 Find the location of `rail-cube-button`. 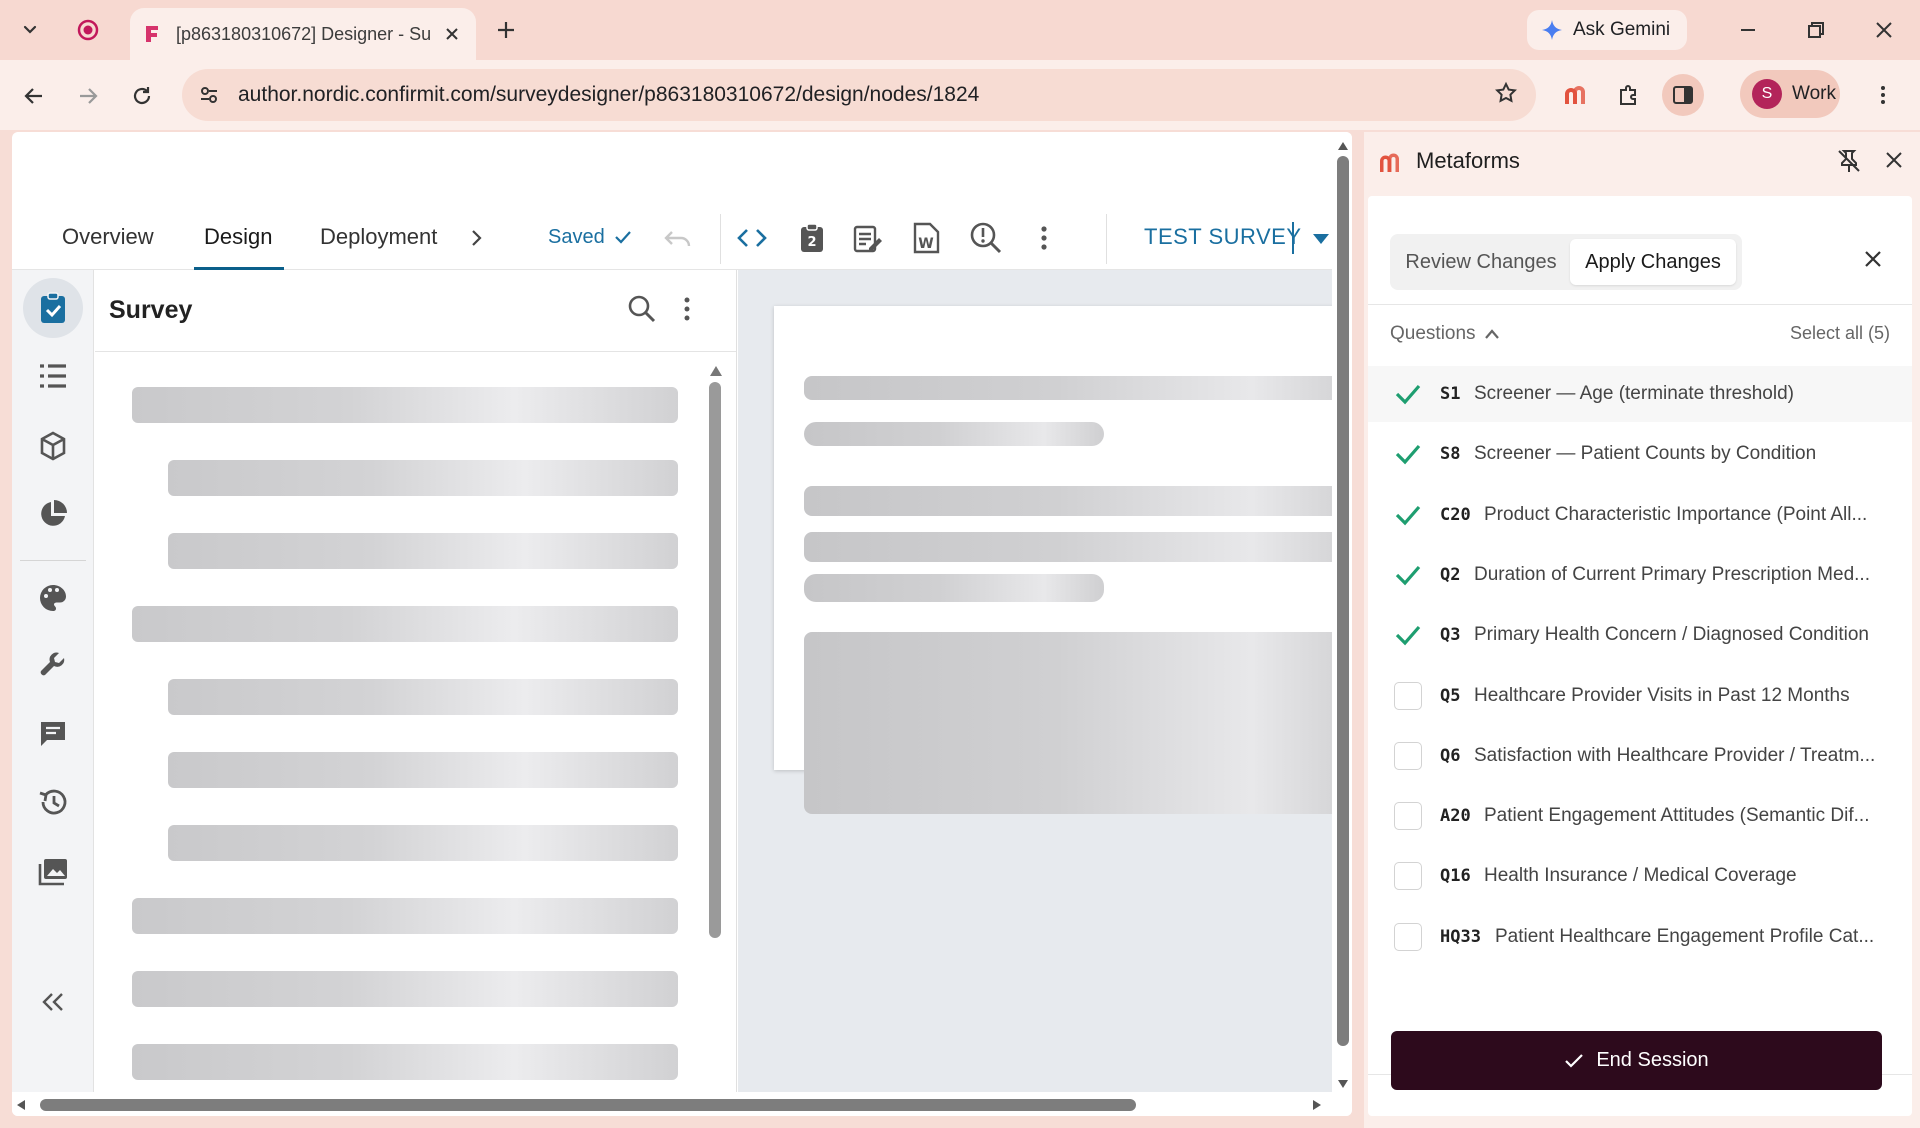

rail-cube-button is located at coordinates (53, 446).